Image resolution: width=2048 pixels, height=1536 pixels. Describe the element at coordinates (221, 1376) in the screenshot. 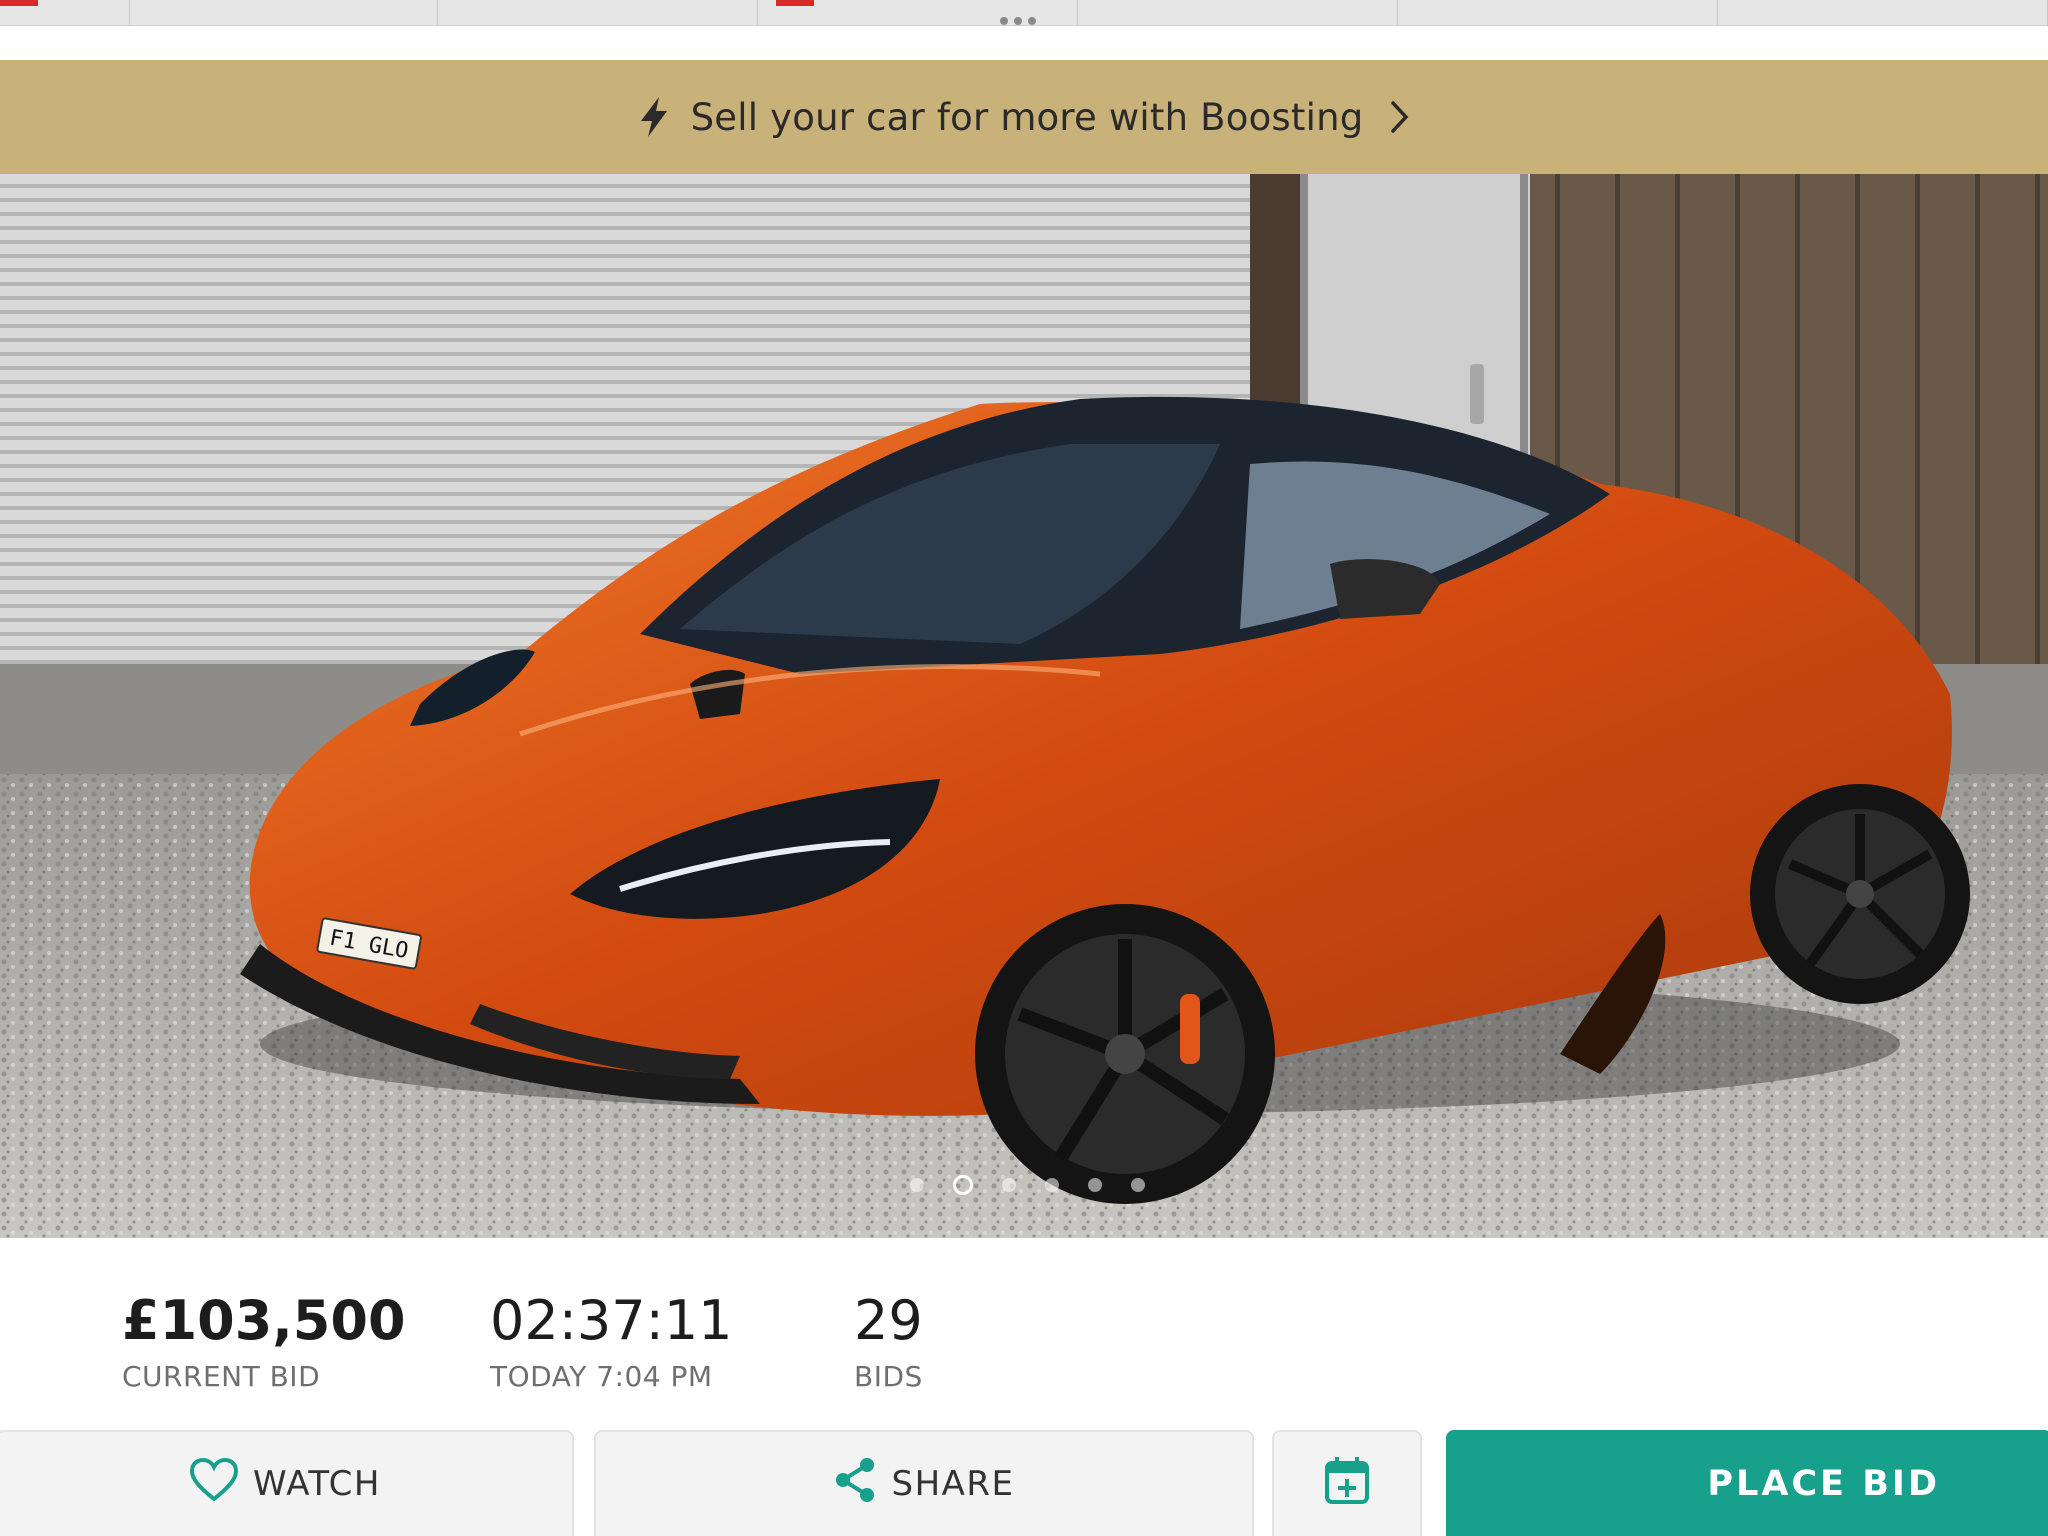

I see `current-bid-label: CURRENT BID` at that location.